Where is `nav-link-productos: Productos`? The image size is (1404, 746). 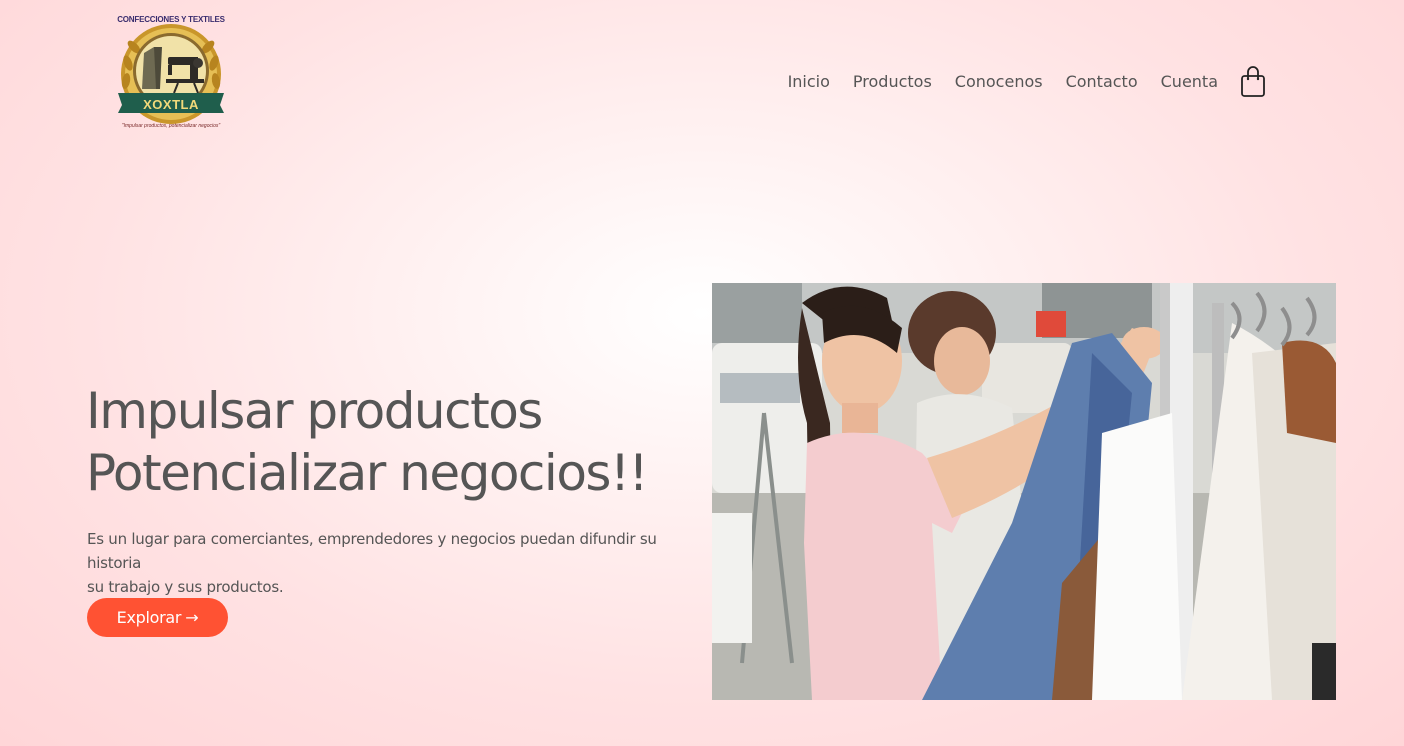 nav-link-productos: Productos is located at coordinates (892, 82).